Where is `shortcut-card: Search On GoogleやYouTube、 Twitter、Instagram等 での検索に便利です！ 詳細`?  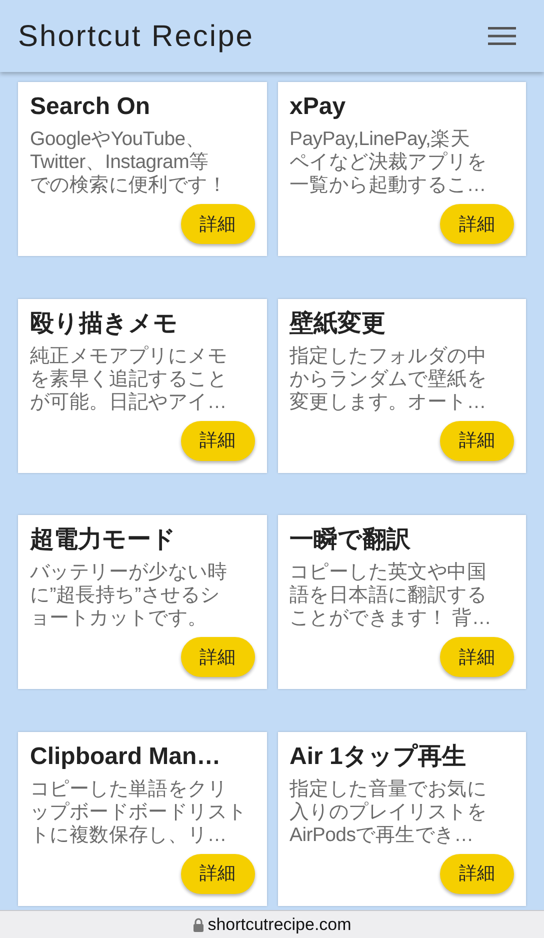
shortcut-card: Search On GoogleやYouTube、 Twitter、Instagram等 での検索に便利です！ 詳細 is located at coordinates (142, 169).